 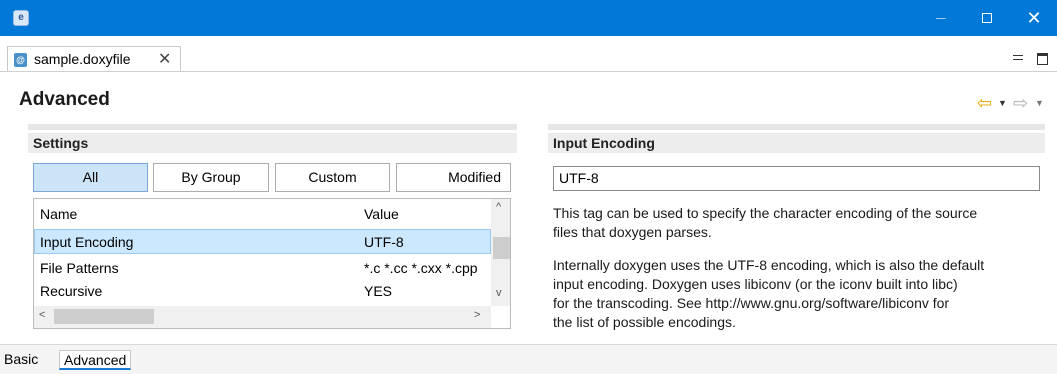 I want to click on setting-value: *.c *.cc *.cxx *.cpp, so click(x=421, y=268).